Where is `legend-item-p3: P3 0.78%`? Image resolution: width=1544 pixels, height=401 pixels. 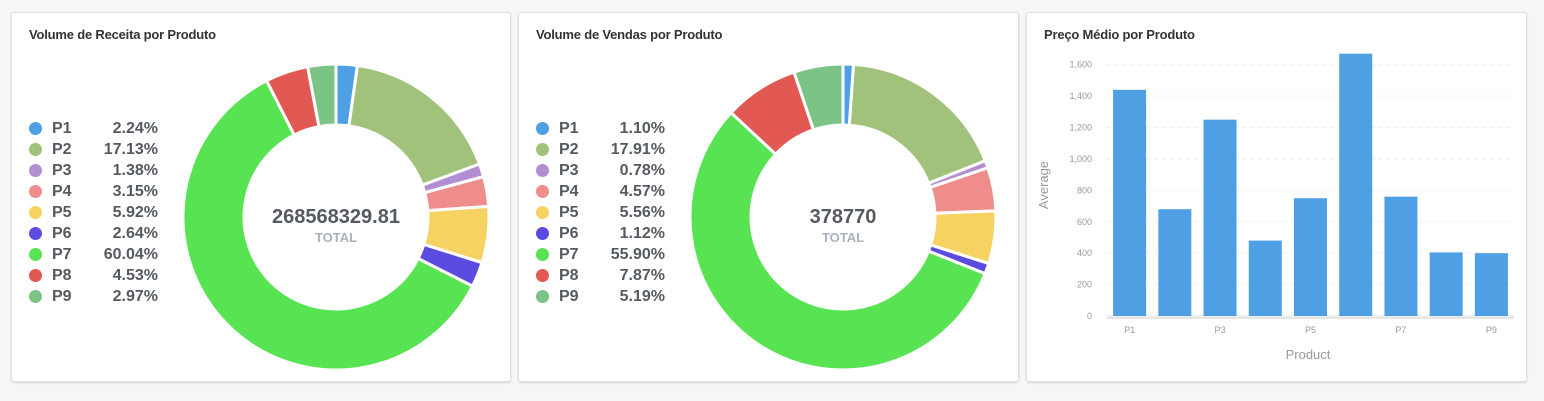 legend-item-p3: P3 0.78% is located at coordinates (600, 170).